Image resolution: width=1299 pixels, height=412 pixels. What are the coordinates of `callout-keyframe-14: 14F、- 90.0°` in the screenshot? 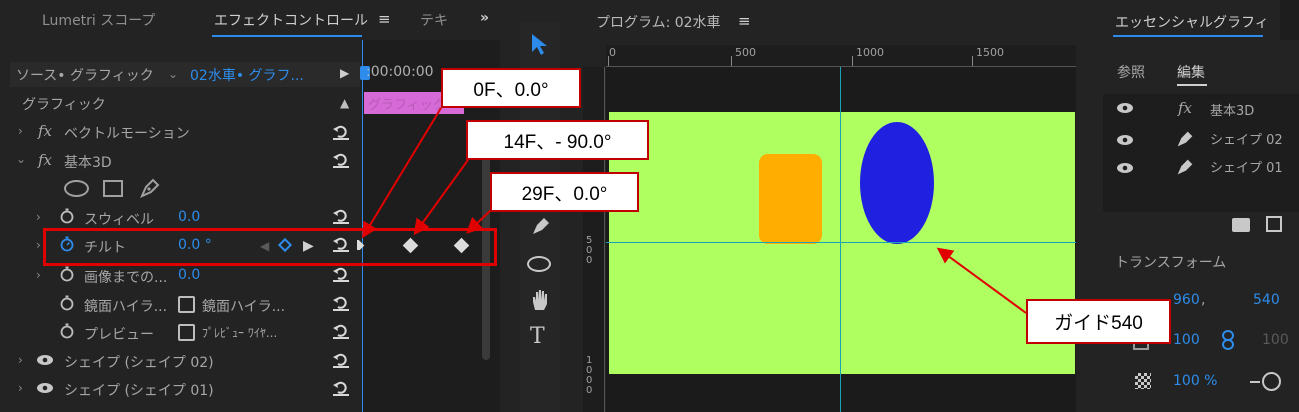 It's located at (557, 140).